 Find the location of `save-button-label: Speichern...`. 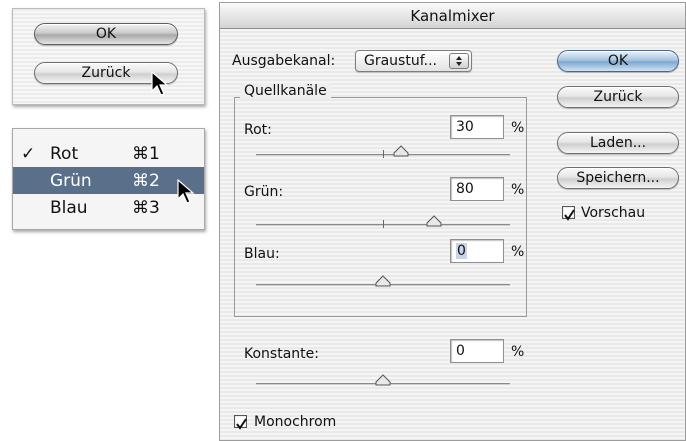

save-button-label: Speichern... is located at coordinates (618, 178).